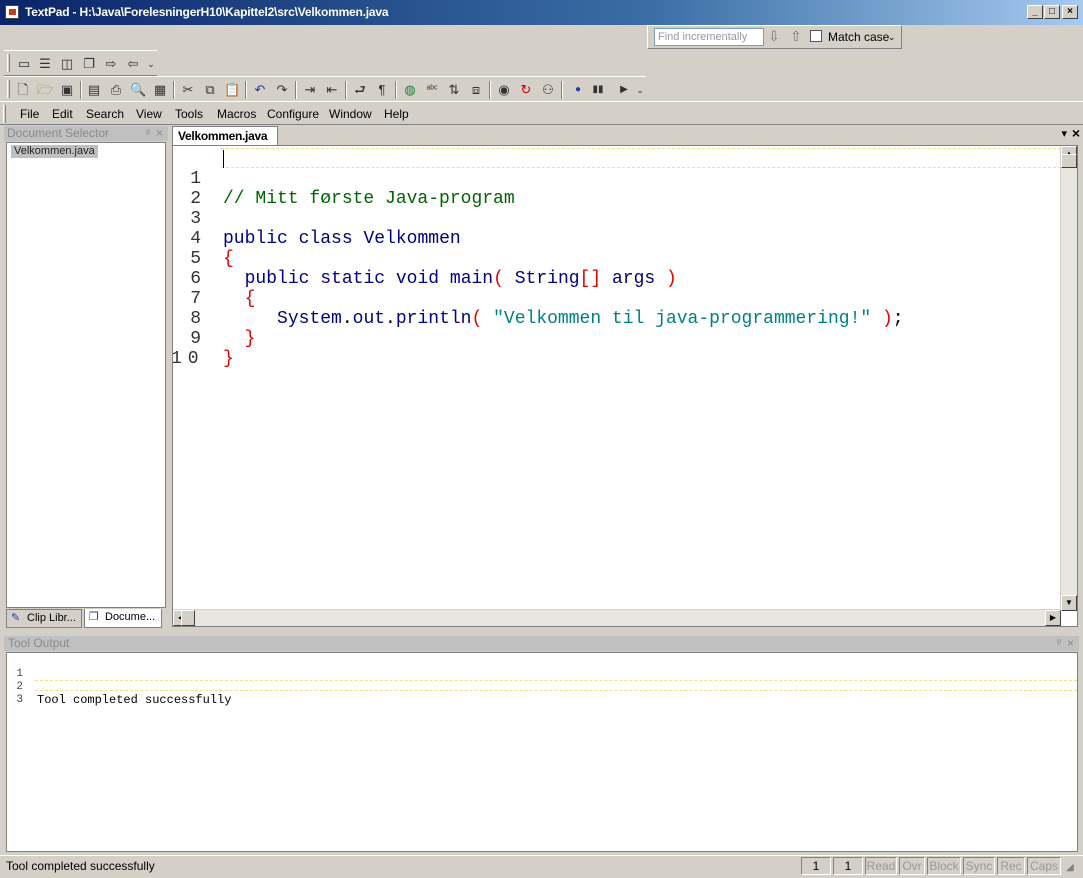 Image resolution: width=1083 pixels, height=878 pixels. Describe the element at coordinates (54, 151) in the screenshot. I see `document-list-item: Velkommen.java` at that location.